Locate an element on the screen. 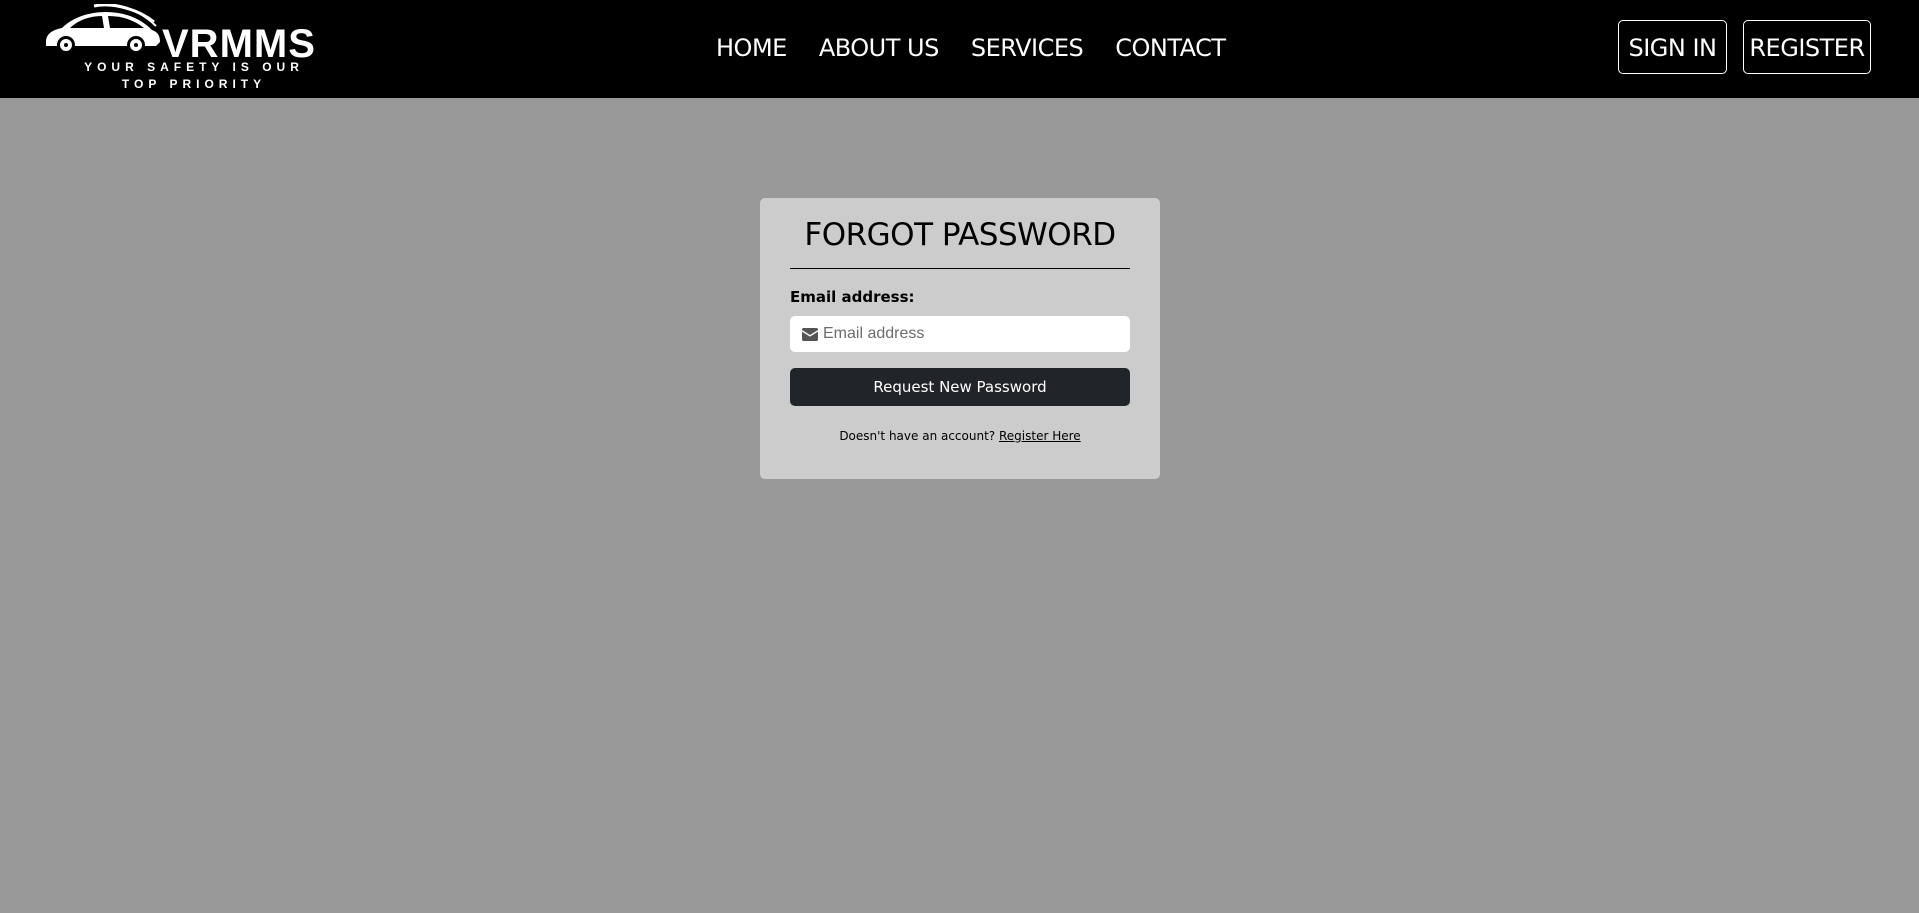 This screenshot has width=1919, height=913. sign-in-button: SIGN IN is located at coordinates (1672, 47).